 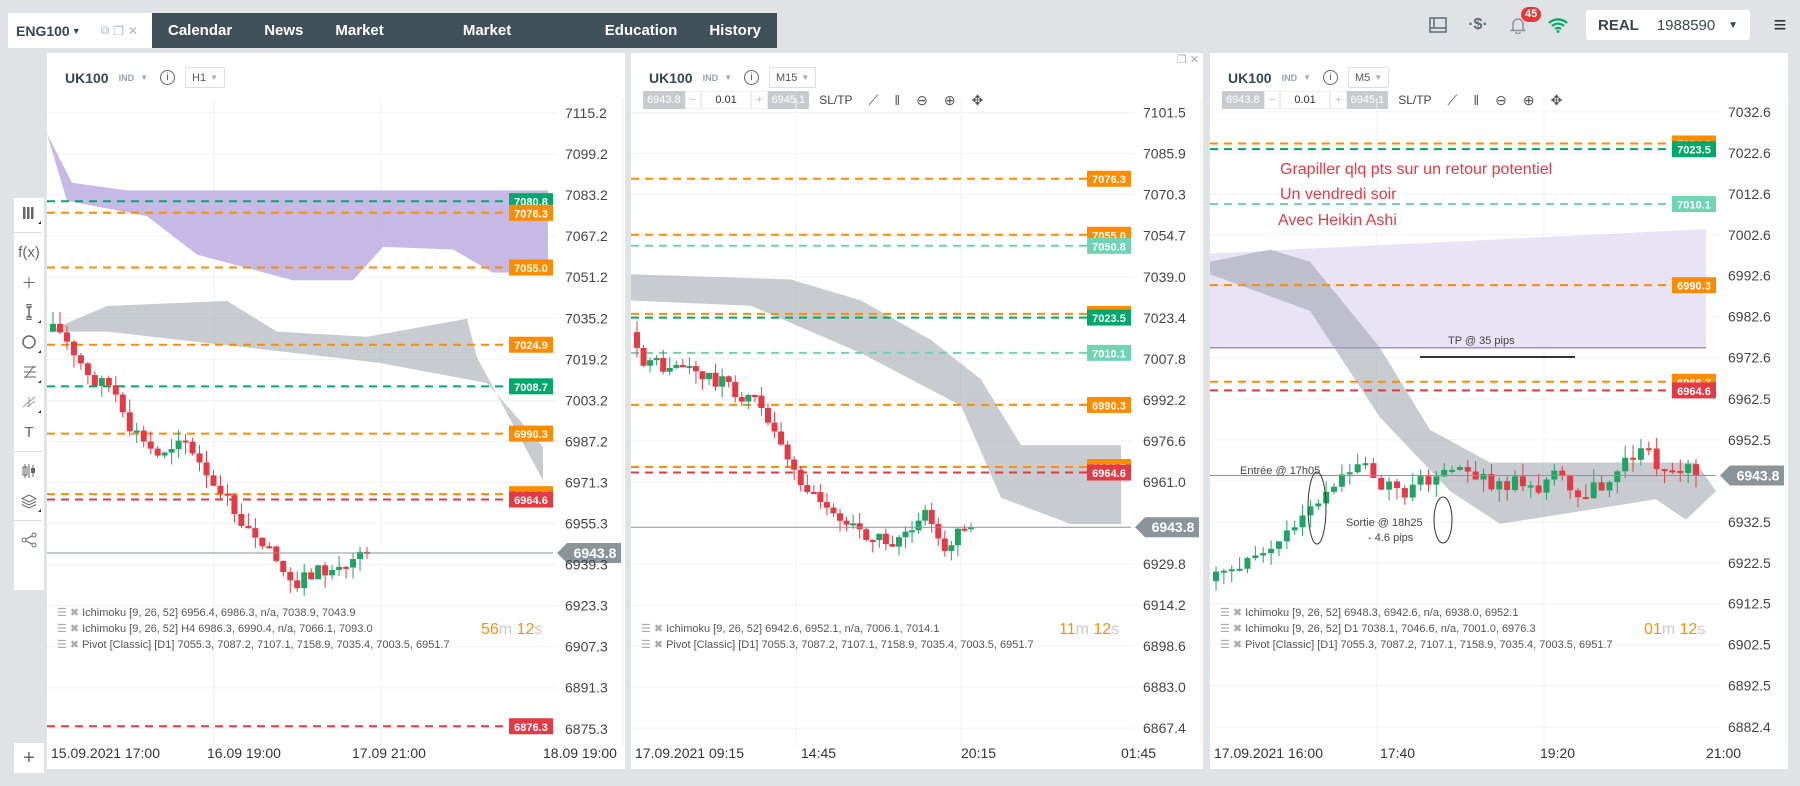 What do you see at coordinates (1109, 472) in the screenshot?
I see `price-tag: 6964.6` at bounding box center [1109, 472].